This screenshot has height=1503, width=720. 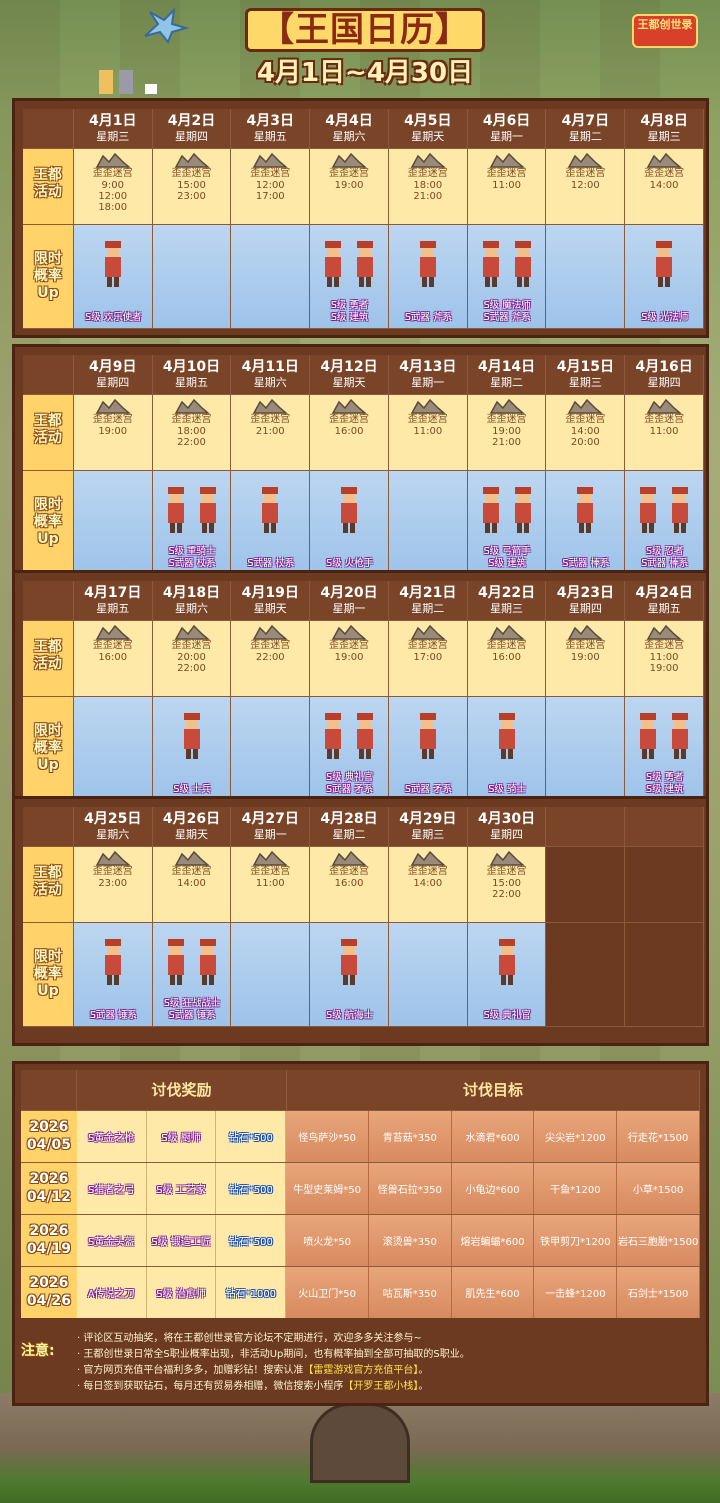 I want to click on date-header: 4月14日 星期二, so click(x=507, y=375).